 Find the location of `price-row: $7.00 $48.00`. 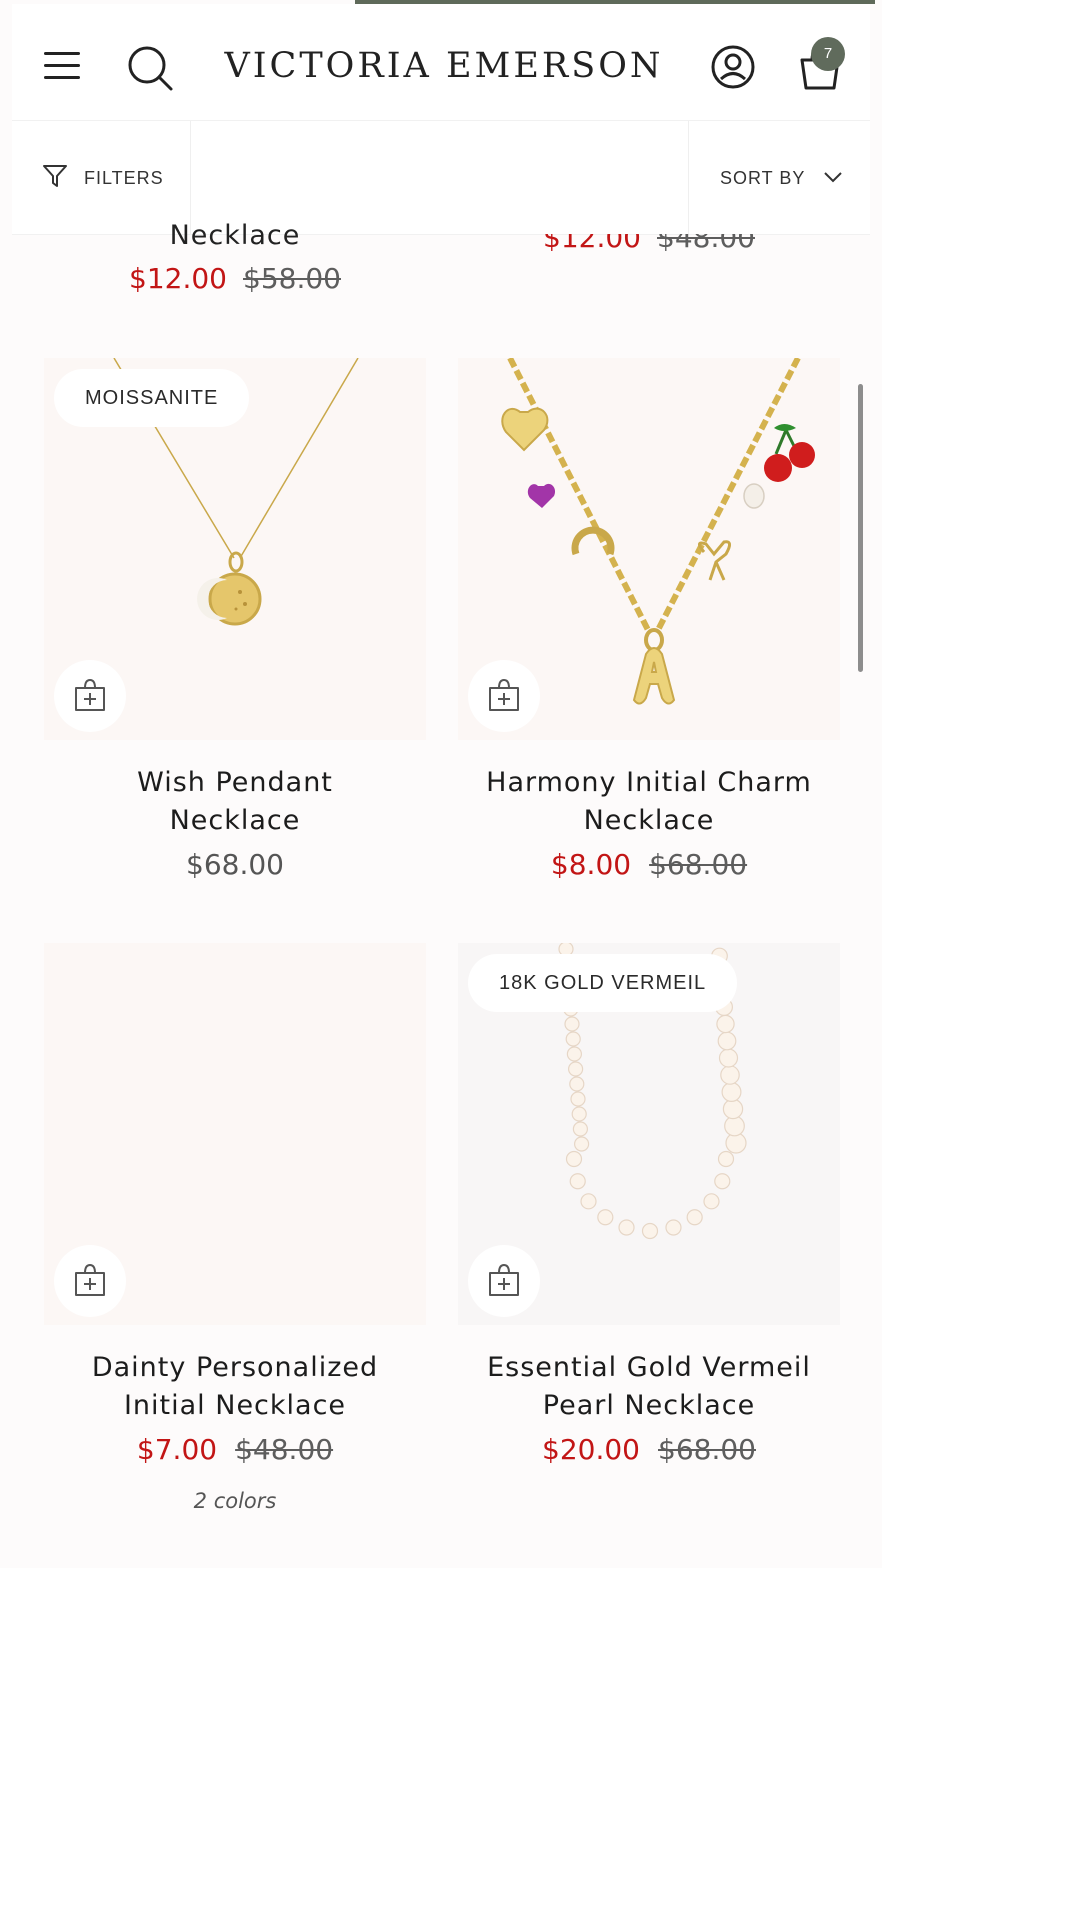

price-row: $7.00 $48.00 is located at coordinates (235, 1449).